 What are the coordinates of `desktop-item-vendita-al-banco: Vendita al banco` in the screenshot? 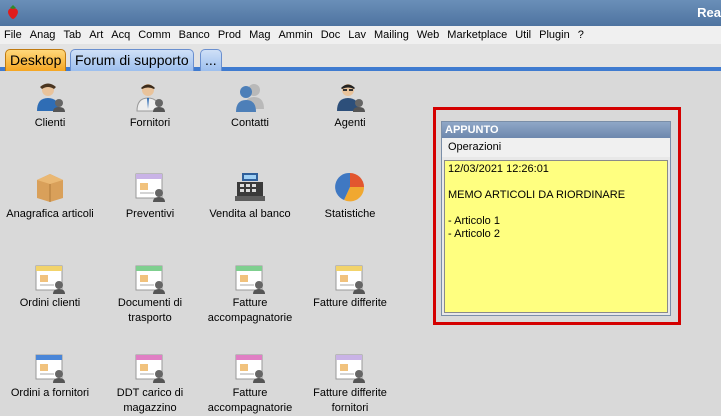 It's located at (250, 196).